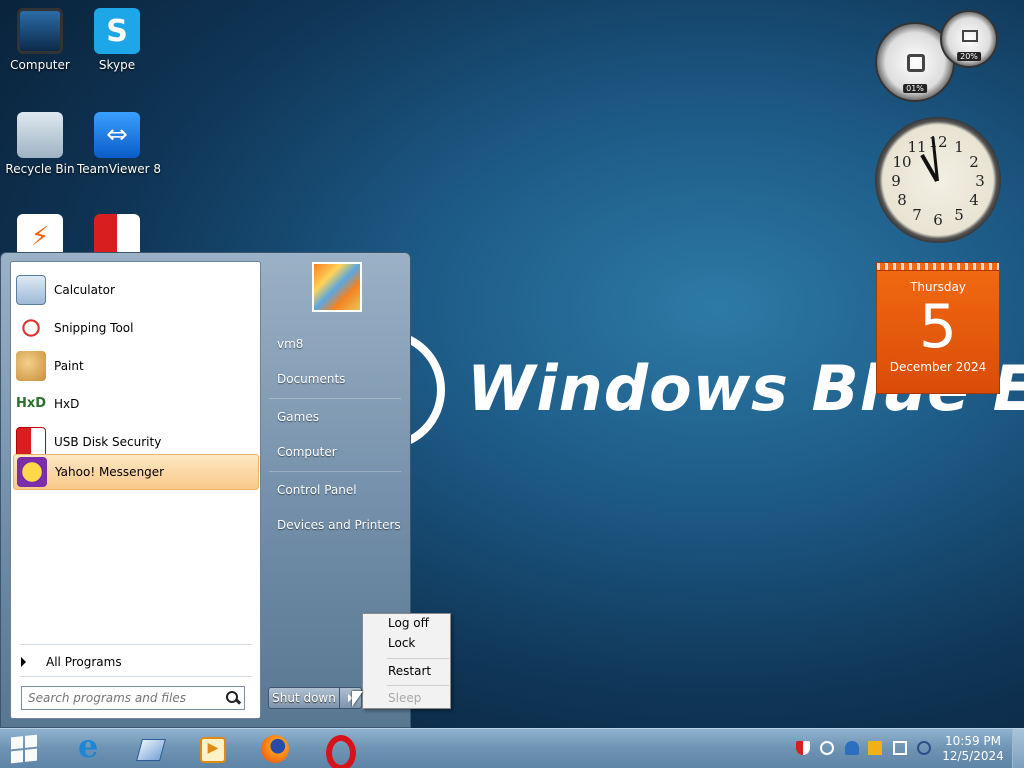 The height and width of the screenshot is (768, 1024). Describe the element at coordinates (69, 366) in the screenshot. I see `program-label: Paint` at that location.